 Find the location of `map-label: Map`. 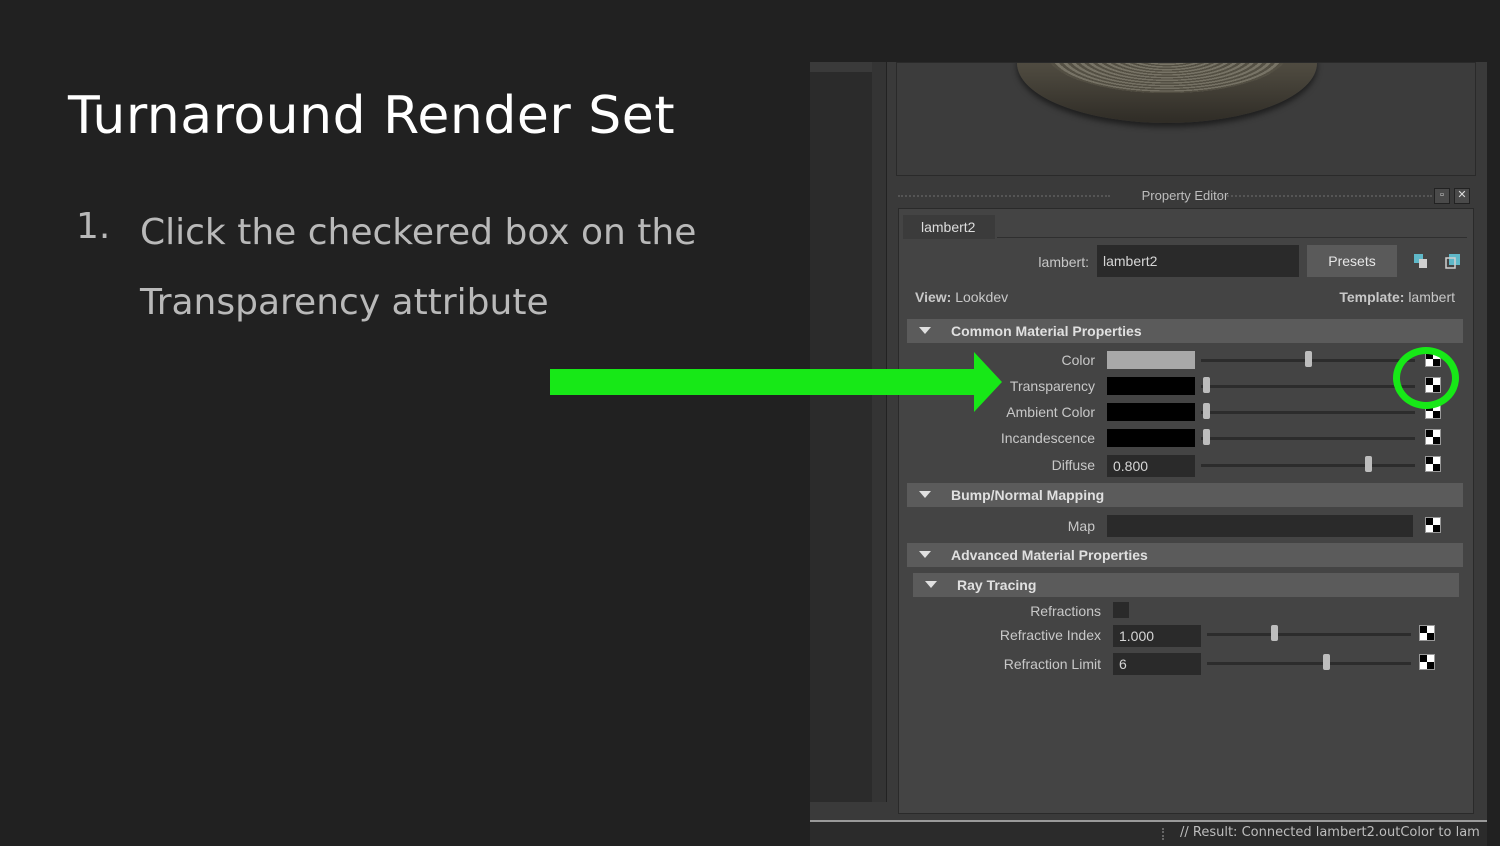

map-label: Map is located at coordinates (1081, 526).